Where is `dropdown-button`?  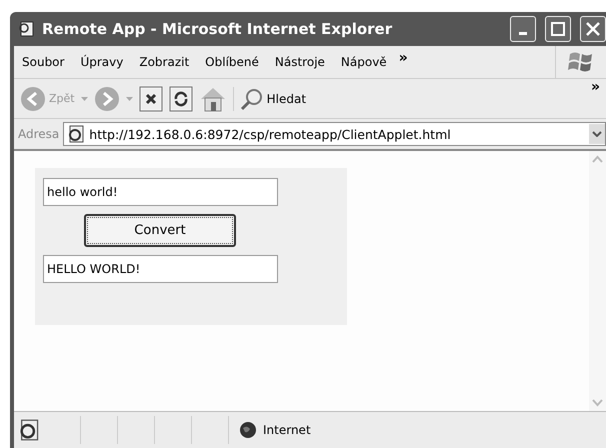
dropdown-button is located at coordinates (597, 134).